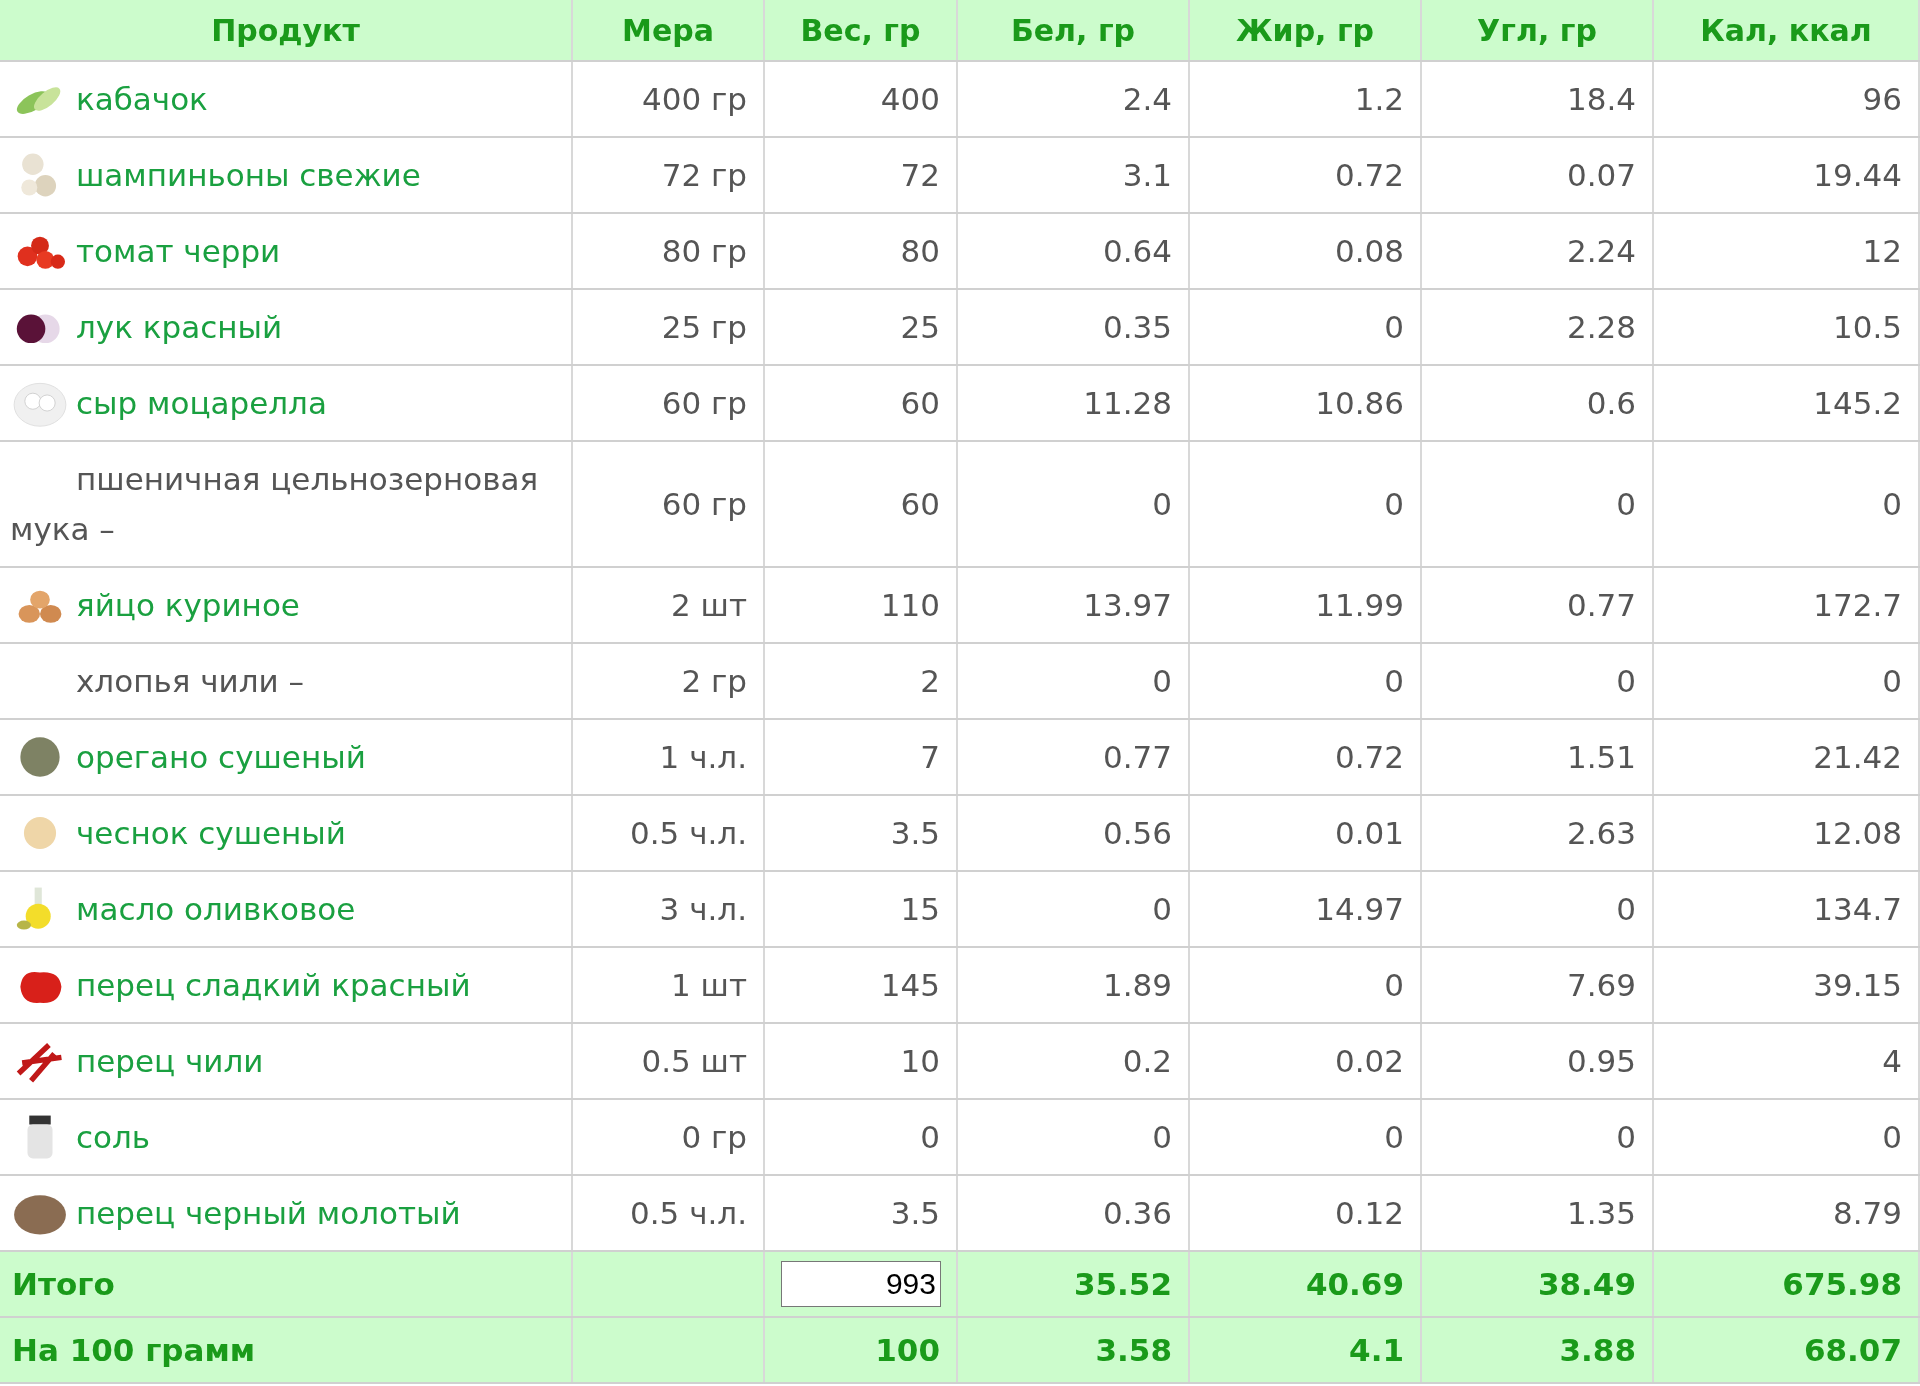  What do you see at coordinates (113, 1137) in the screenshot?
I see `product-link: соль` at bounding box center [113, 1137].